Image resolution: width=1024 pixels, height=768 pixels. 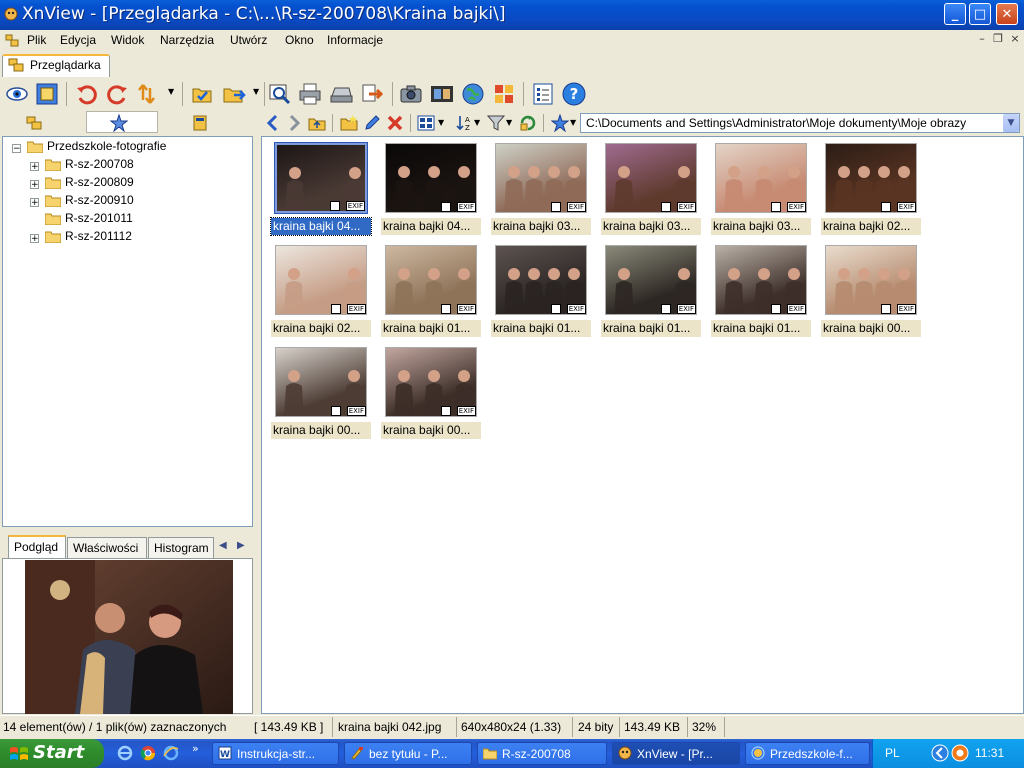 I want to click on menu-utworz: Utwórz, so click(x=248, y=40).